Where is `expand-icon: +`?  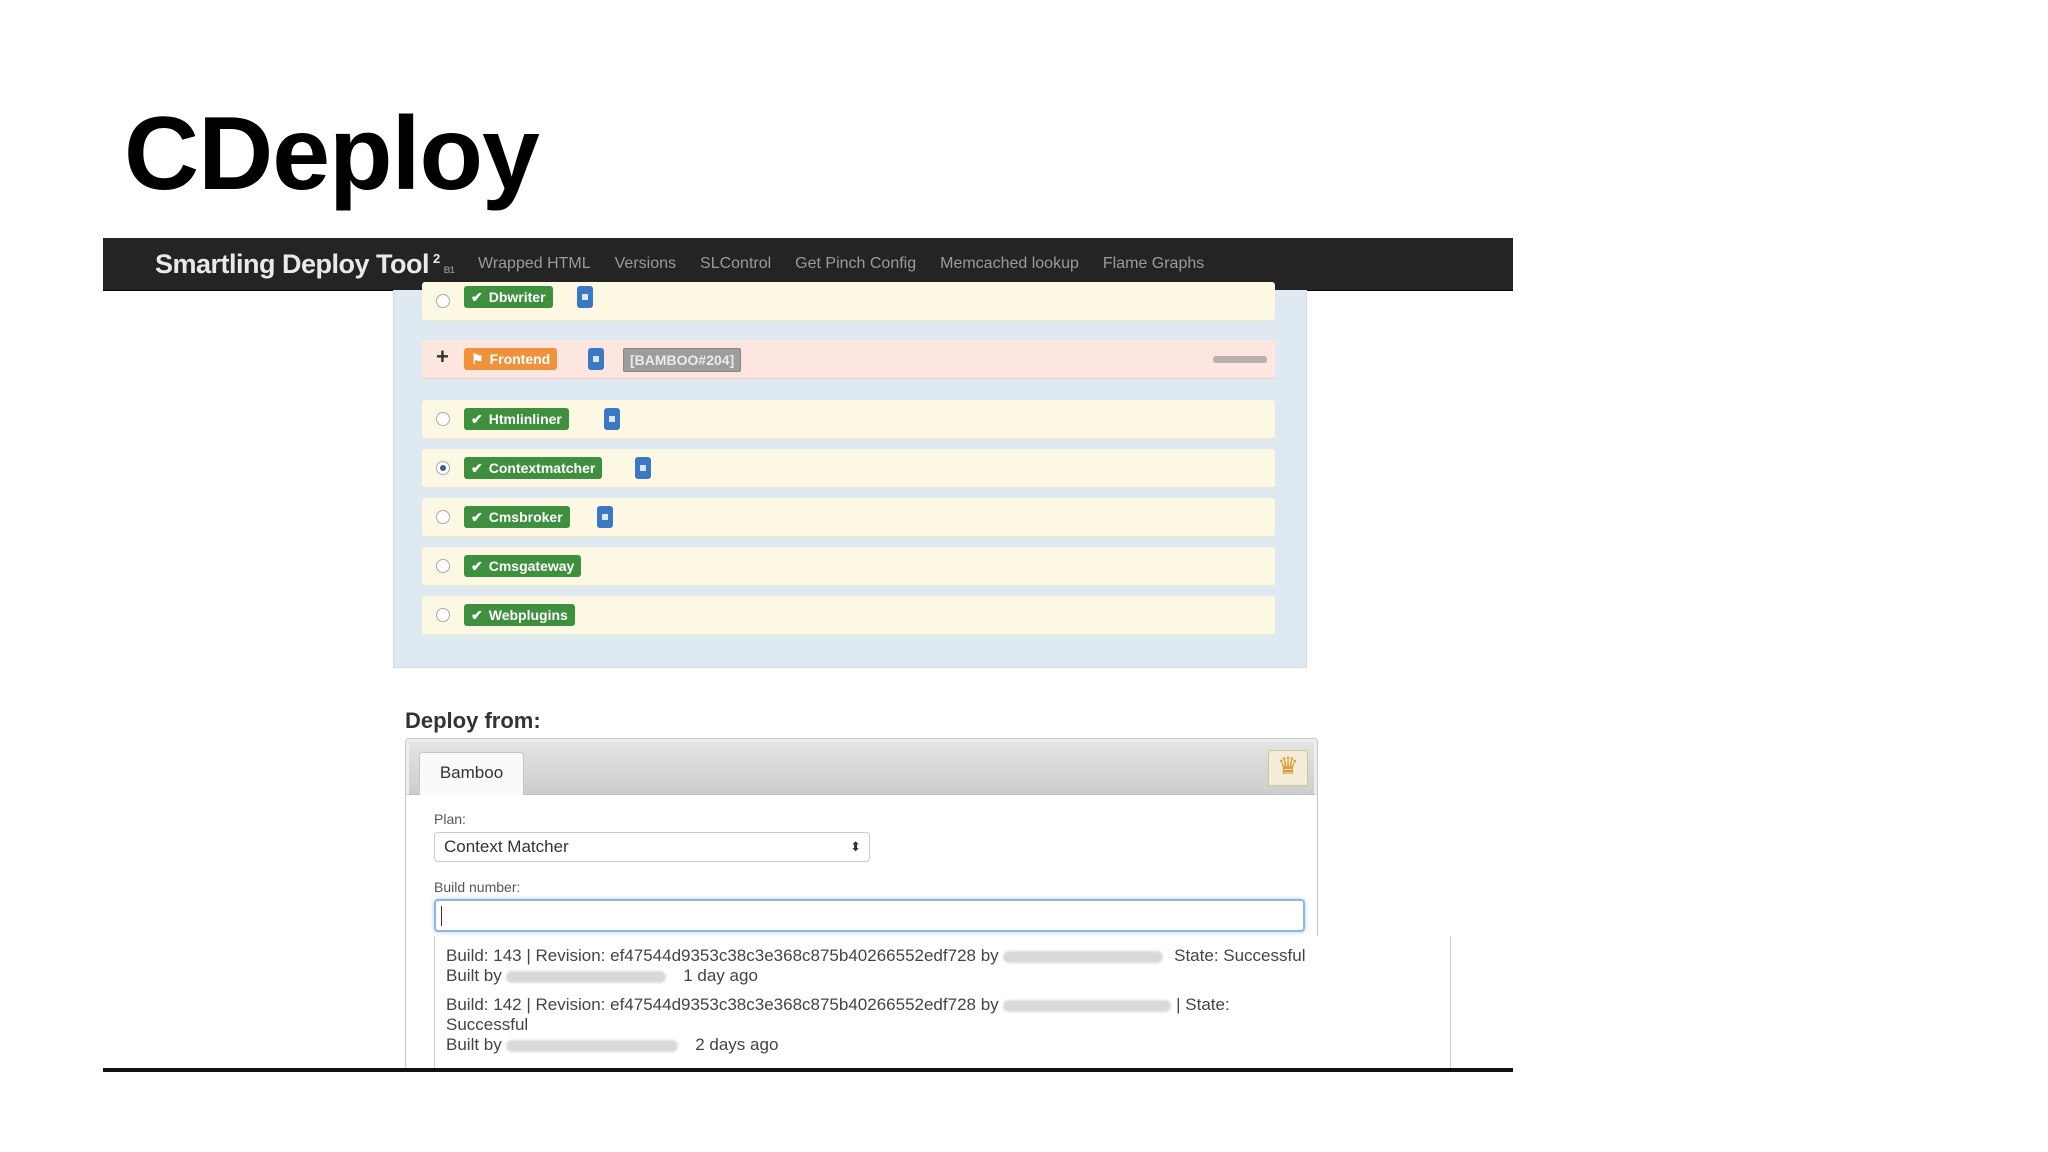 expand-icon: + is located at coordinates (442, 357).